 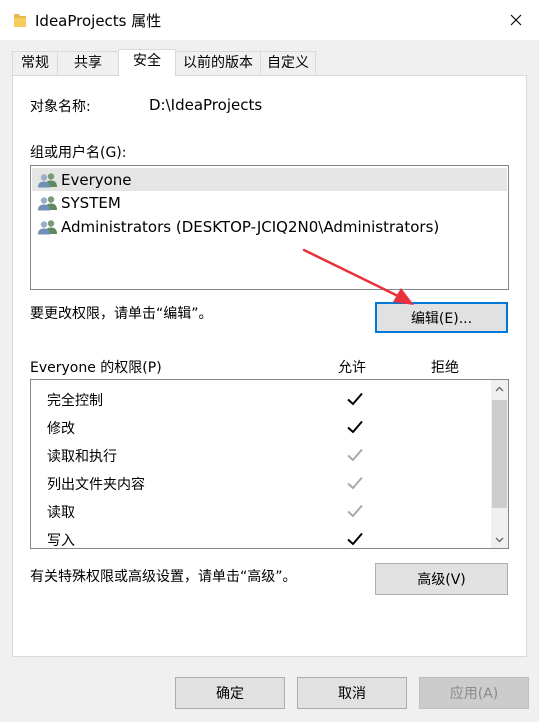 What do you see at coordinates (261, 427) in the screenshot?
I see `table-row: 修改` at bounding box center [261, 427].